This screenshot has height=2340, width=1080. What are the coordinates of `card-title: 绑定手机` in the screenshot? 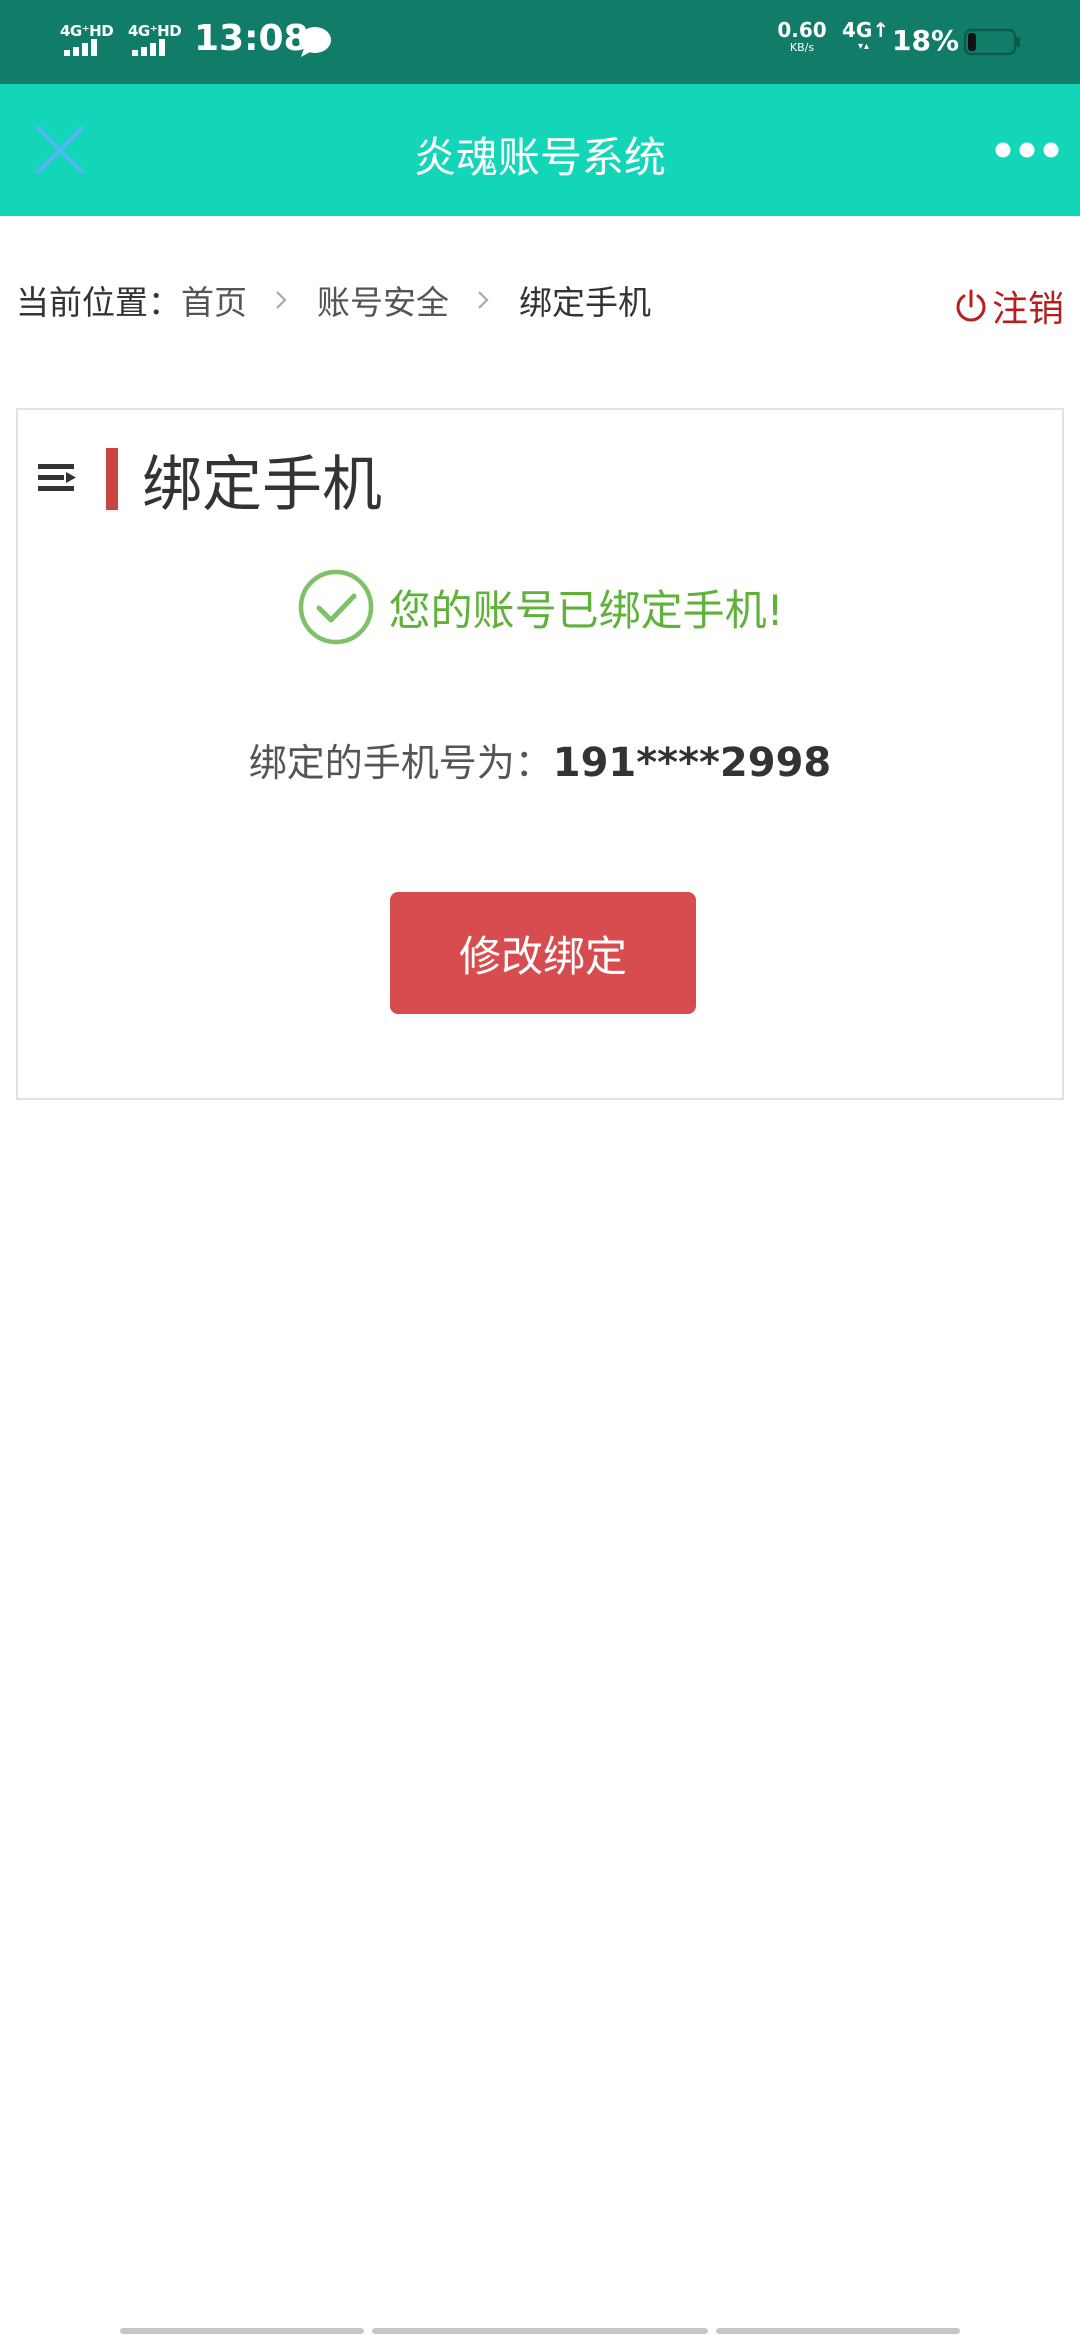 It's located at (262, 485).